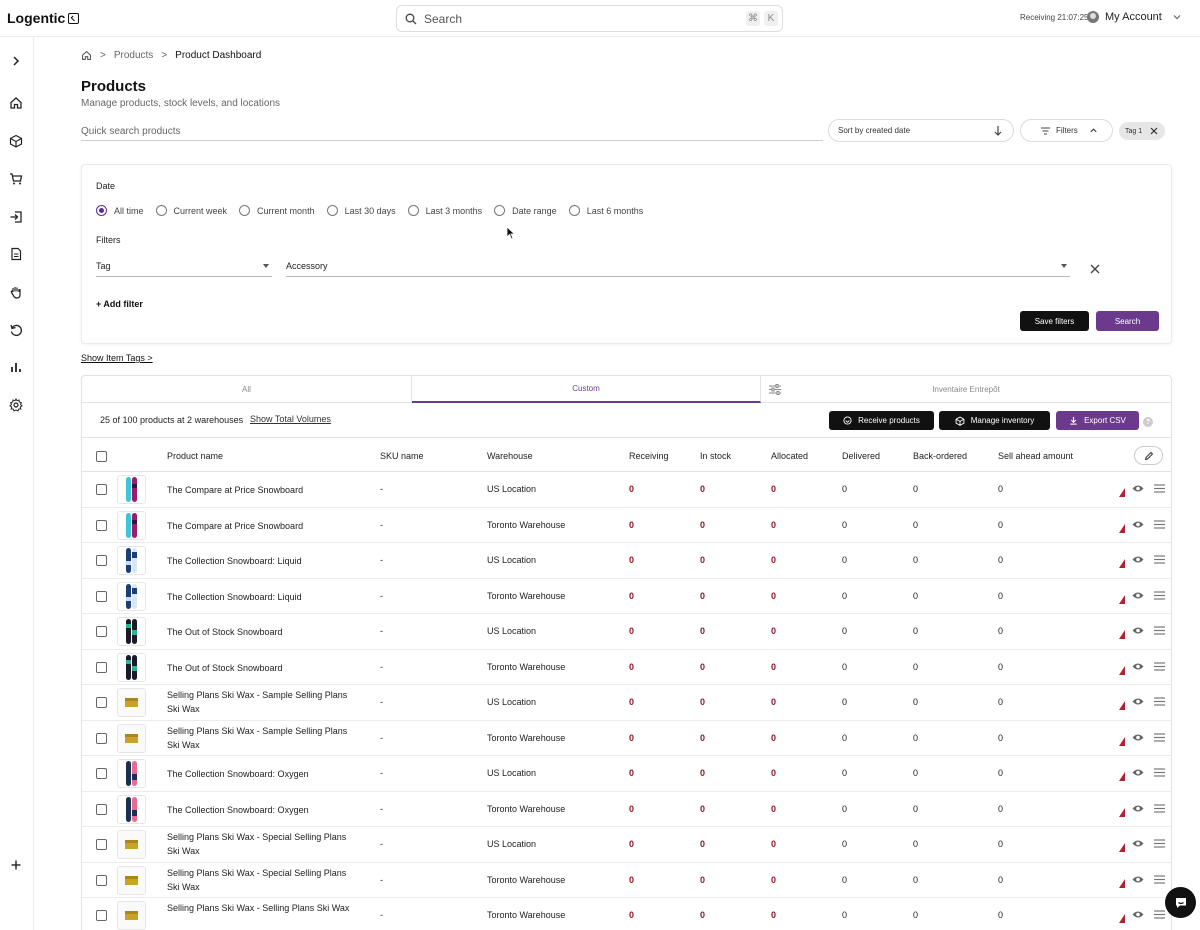 Image resolution: width=1200 pixels, height=930 pixels. Describe the element at coordinates (1148, 422) in the screenshot. I see `help-icon: ?` at that location.